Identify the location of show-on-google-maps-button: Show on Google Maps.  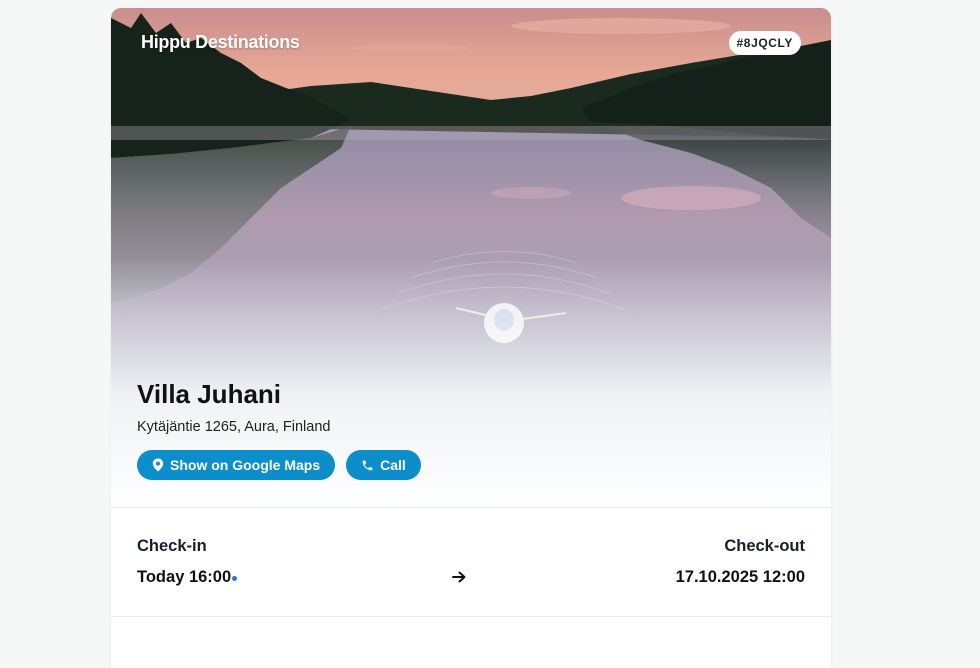
(236, 465).